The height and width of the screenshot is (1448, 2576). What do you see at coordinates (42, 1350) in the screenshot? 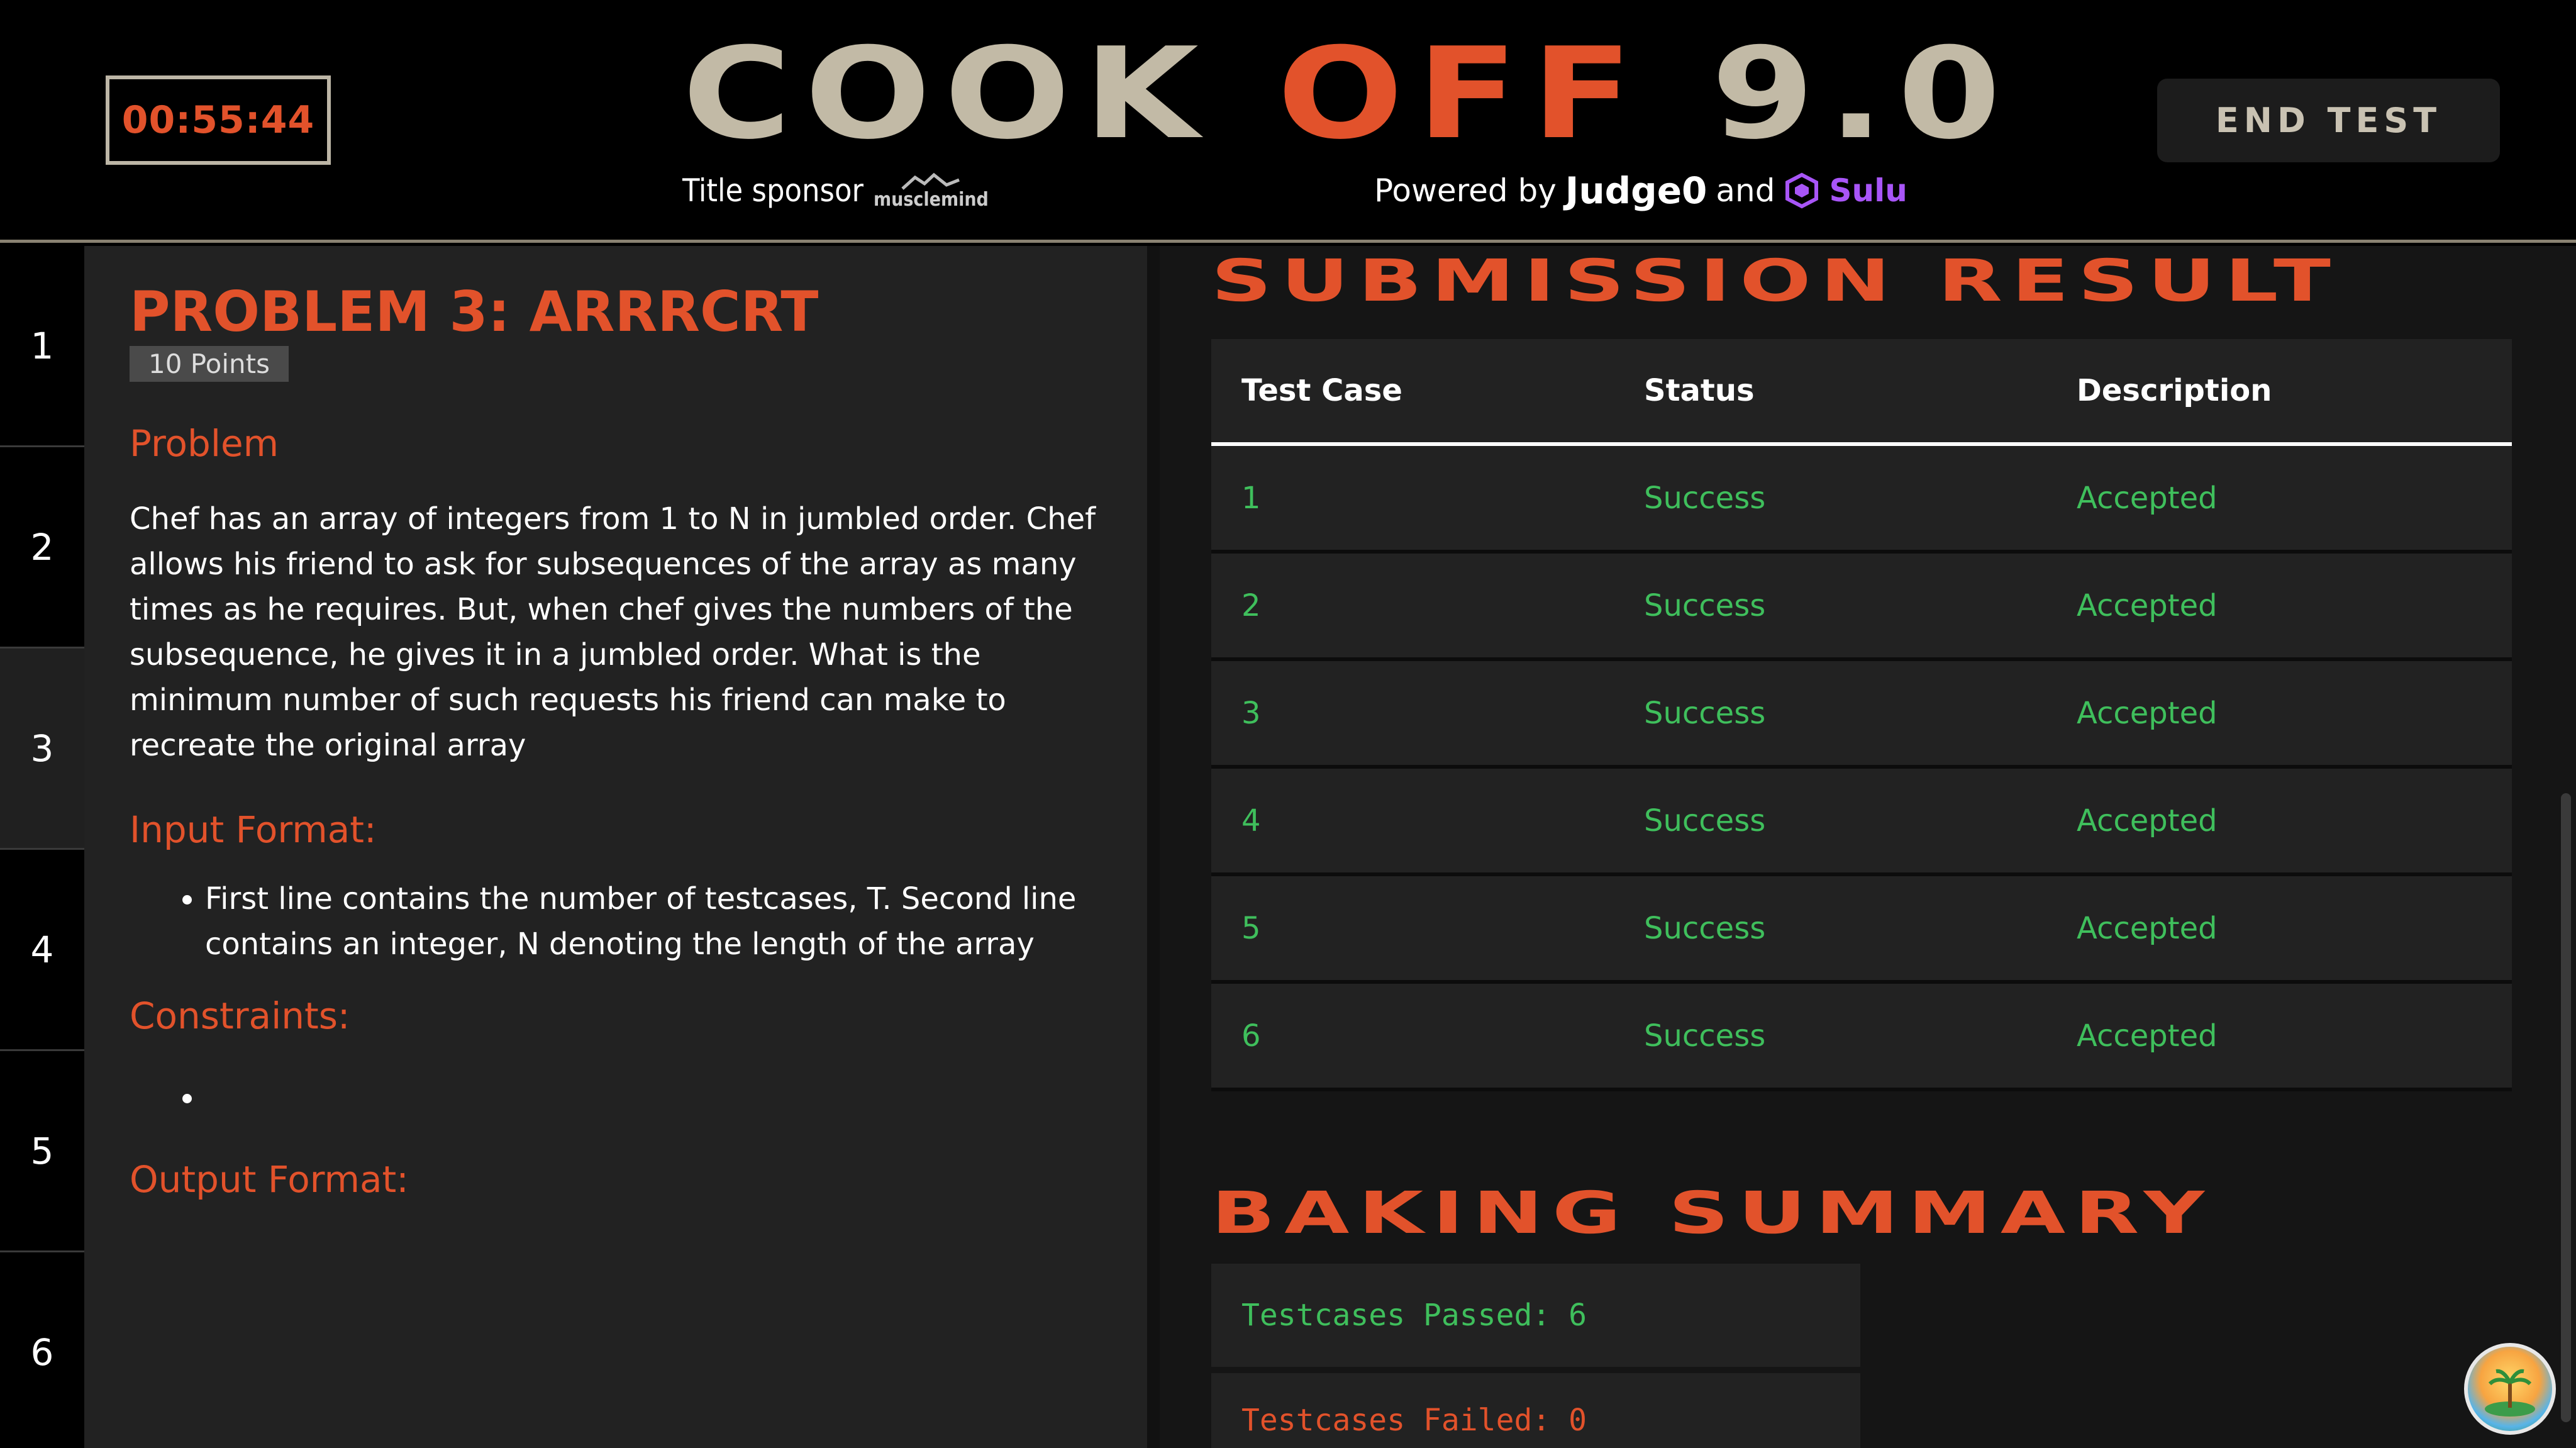
I see `sidebar-item-6: 6` at bounding box center [42, 1350].